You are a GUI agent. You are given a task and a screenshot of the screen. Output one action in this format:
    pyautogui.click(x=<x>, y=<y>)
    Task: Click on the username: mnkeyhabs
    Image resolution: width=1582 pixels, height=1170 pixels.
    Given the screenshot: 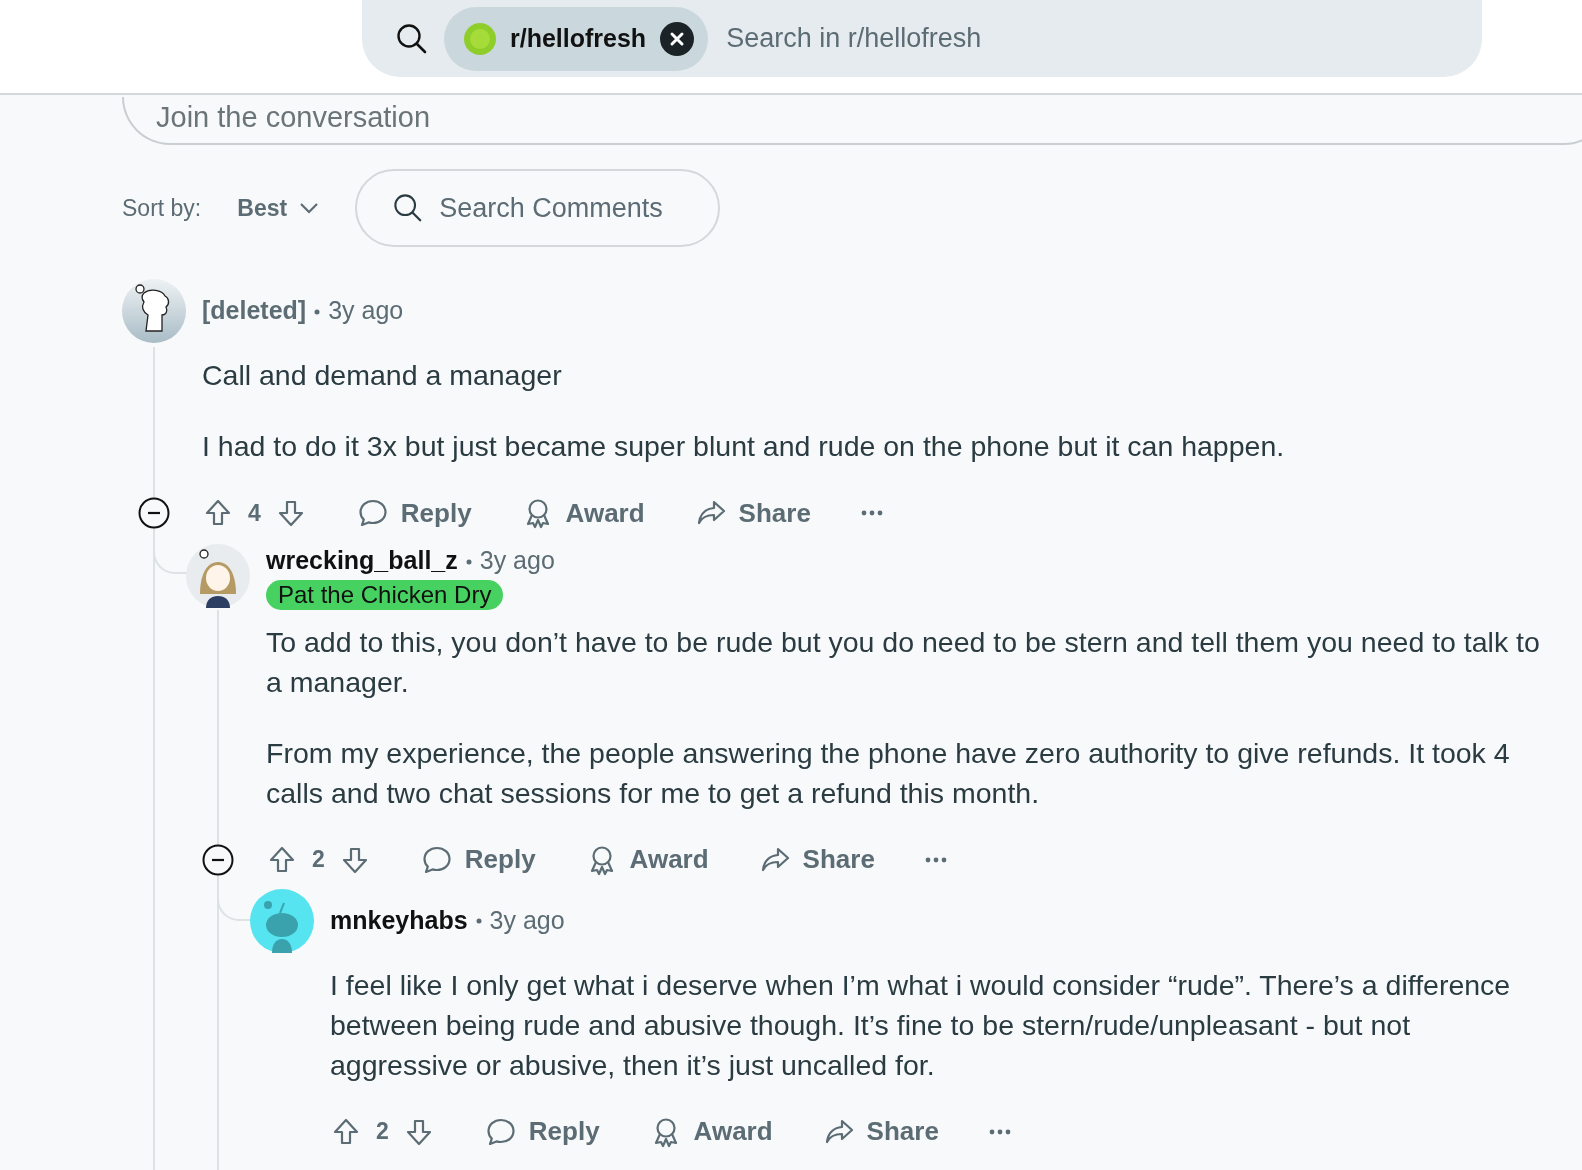 What is the action you would take?
    pyautogui.click(x=399, y=920)
    